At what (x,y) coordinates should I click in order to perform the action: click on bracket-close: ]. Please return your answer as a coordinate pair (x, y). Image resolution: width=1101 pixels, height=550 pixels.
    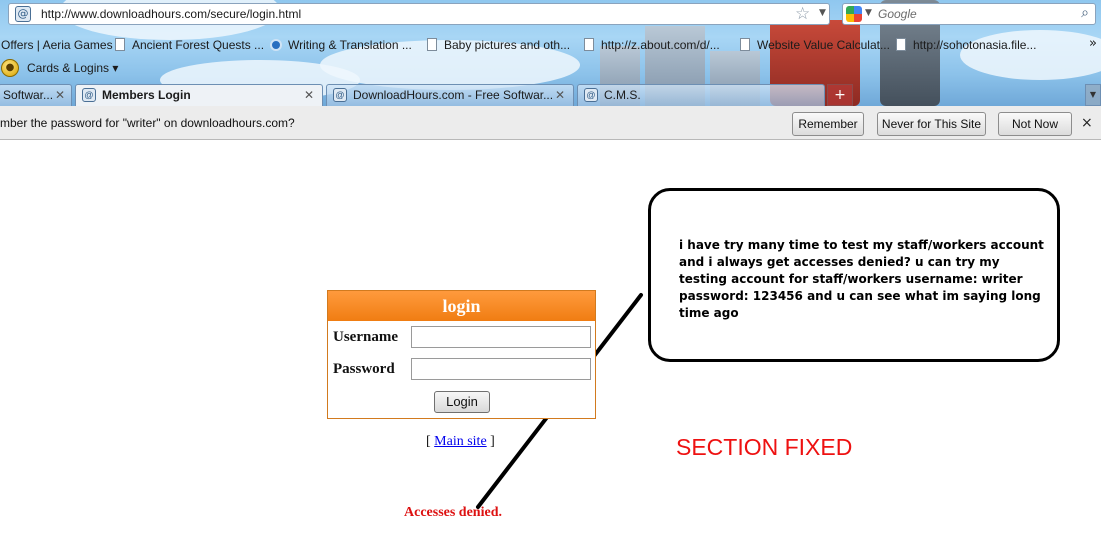
    Looking at the image, I should click on (490, 441).